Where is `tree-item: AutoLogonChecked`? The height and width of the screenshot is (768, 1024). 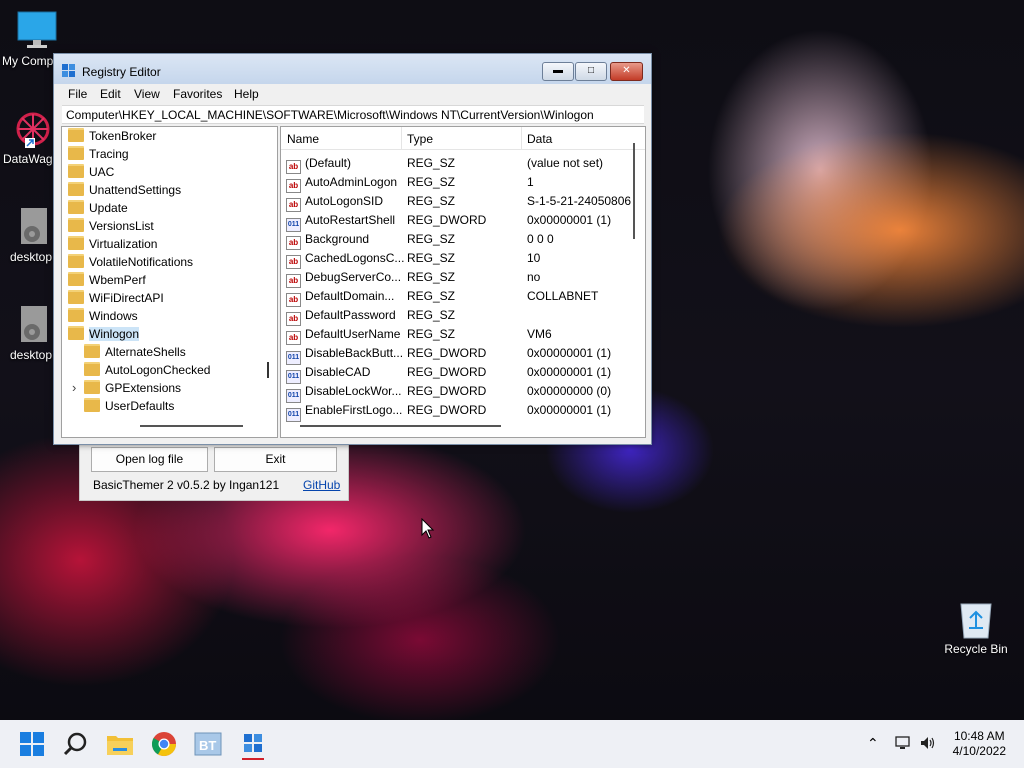
tree-item: AutoLogonChecked is located at coordinates (147, 370).